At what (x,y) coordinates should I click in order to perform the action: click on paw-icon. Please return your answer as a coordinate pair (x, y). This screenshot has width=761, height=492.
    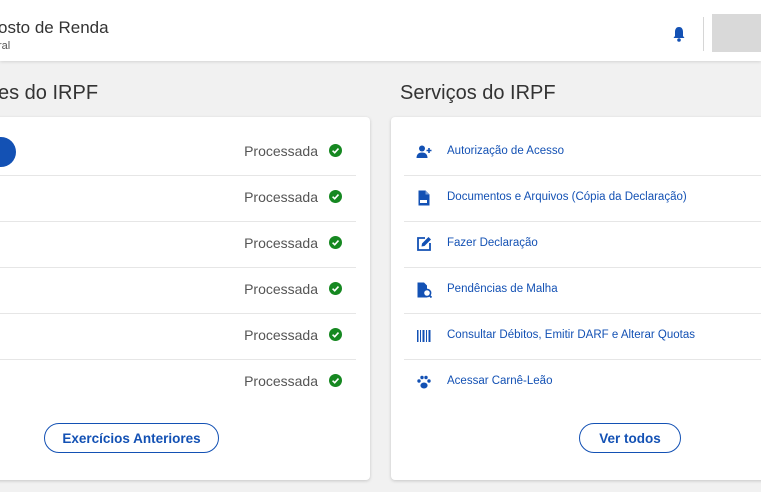
    Looking at the image, I should click on (424, 382).